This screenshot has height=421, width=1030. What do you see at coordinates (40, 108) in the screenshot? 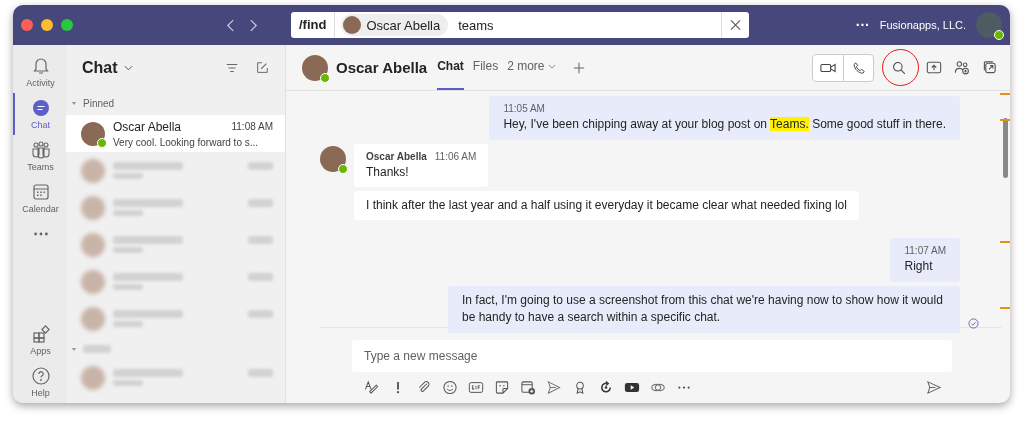
I see `chat-bubble-icon` at bounding box center [40, 108].